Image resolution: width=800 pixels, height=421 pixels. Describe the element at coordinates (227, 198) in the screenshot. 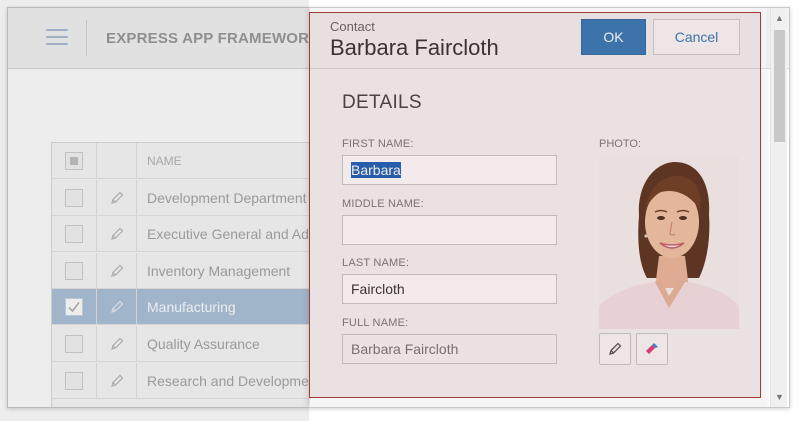

I see `row-name: Development Department` at that location.